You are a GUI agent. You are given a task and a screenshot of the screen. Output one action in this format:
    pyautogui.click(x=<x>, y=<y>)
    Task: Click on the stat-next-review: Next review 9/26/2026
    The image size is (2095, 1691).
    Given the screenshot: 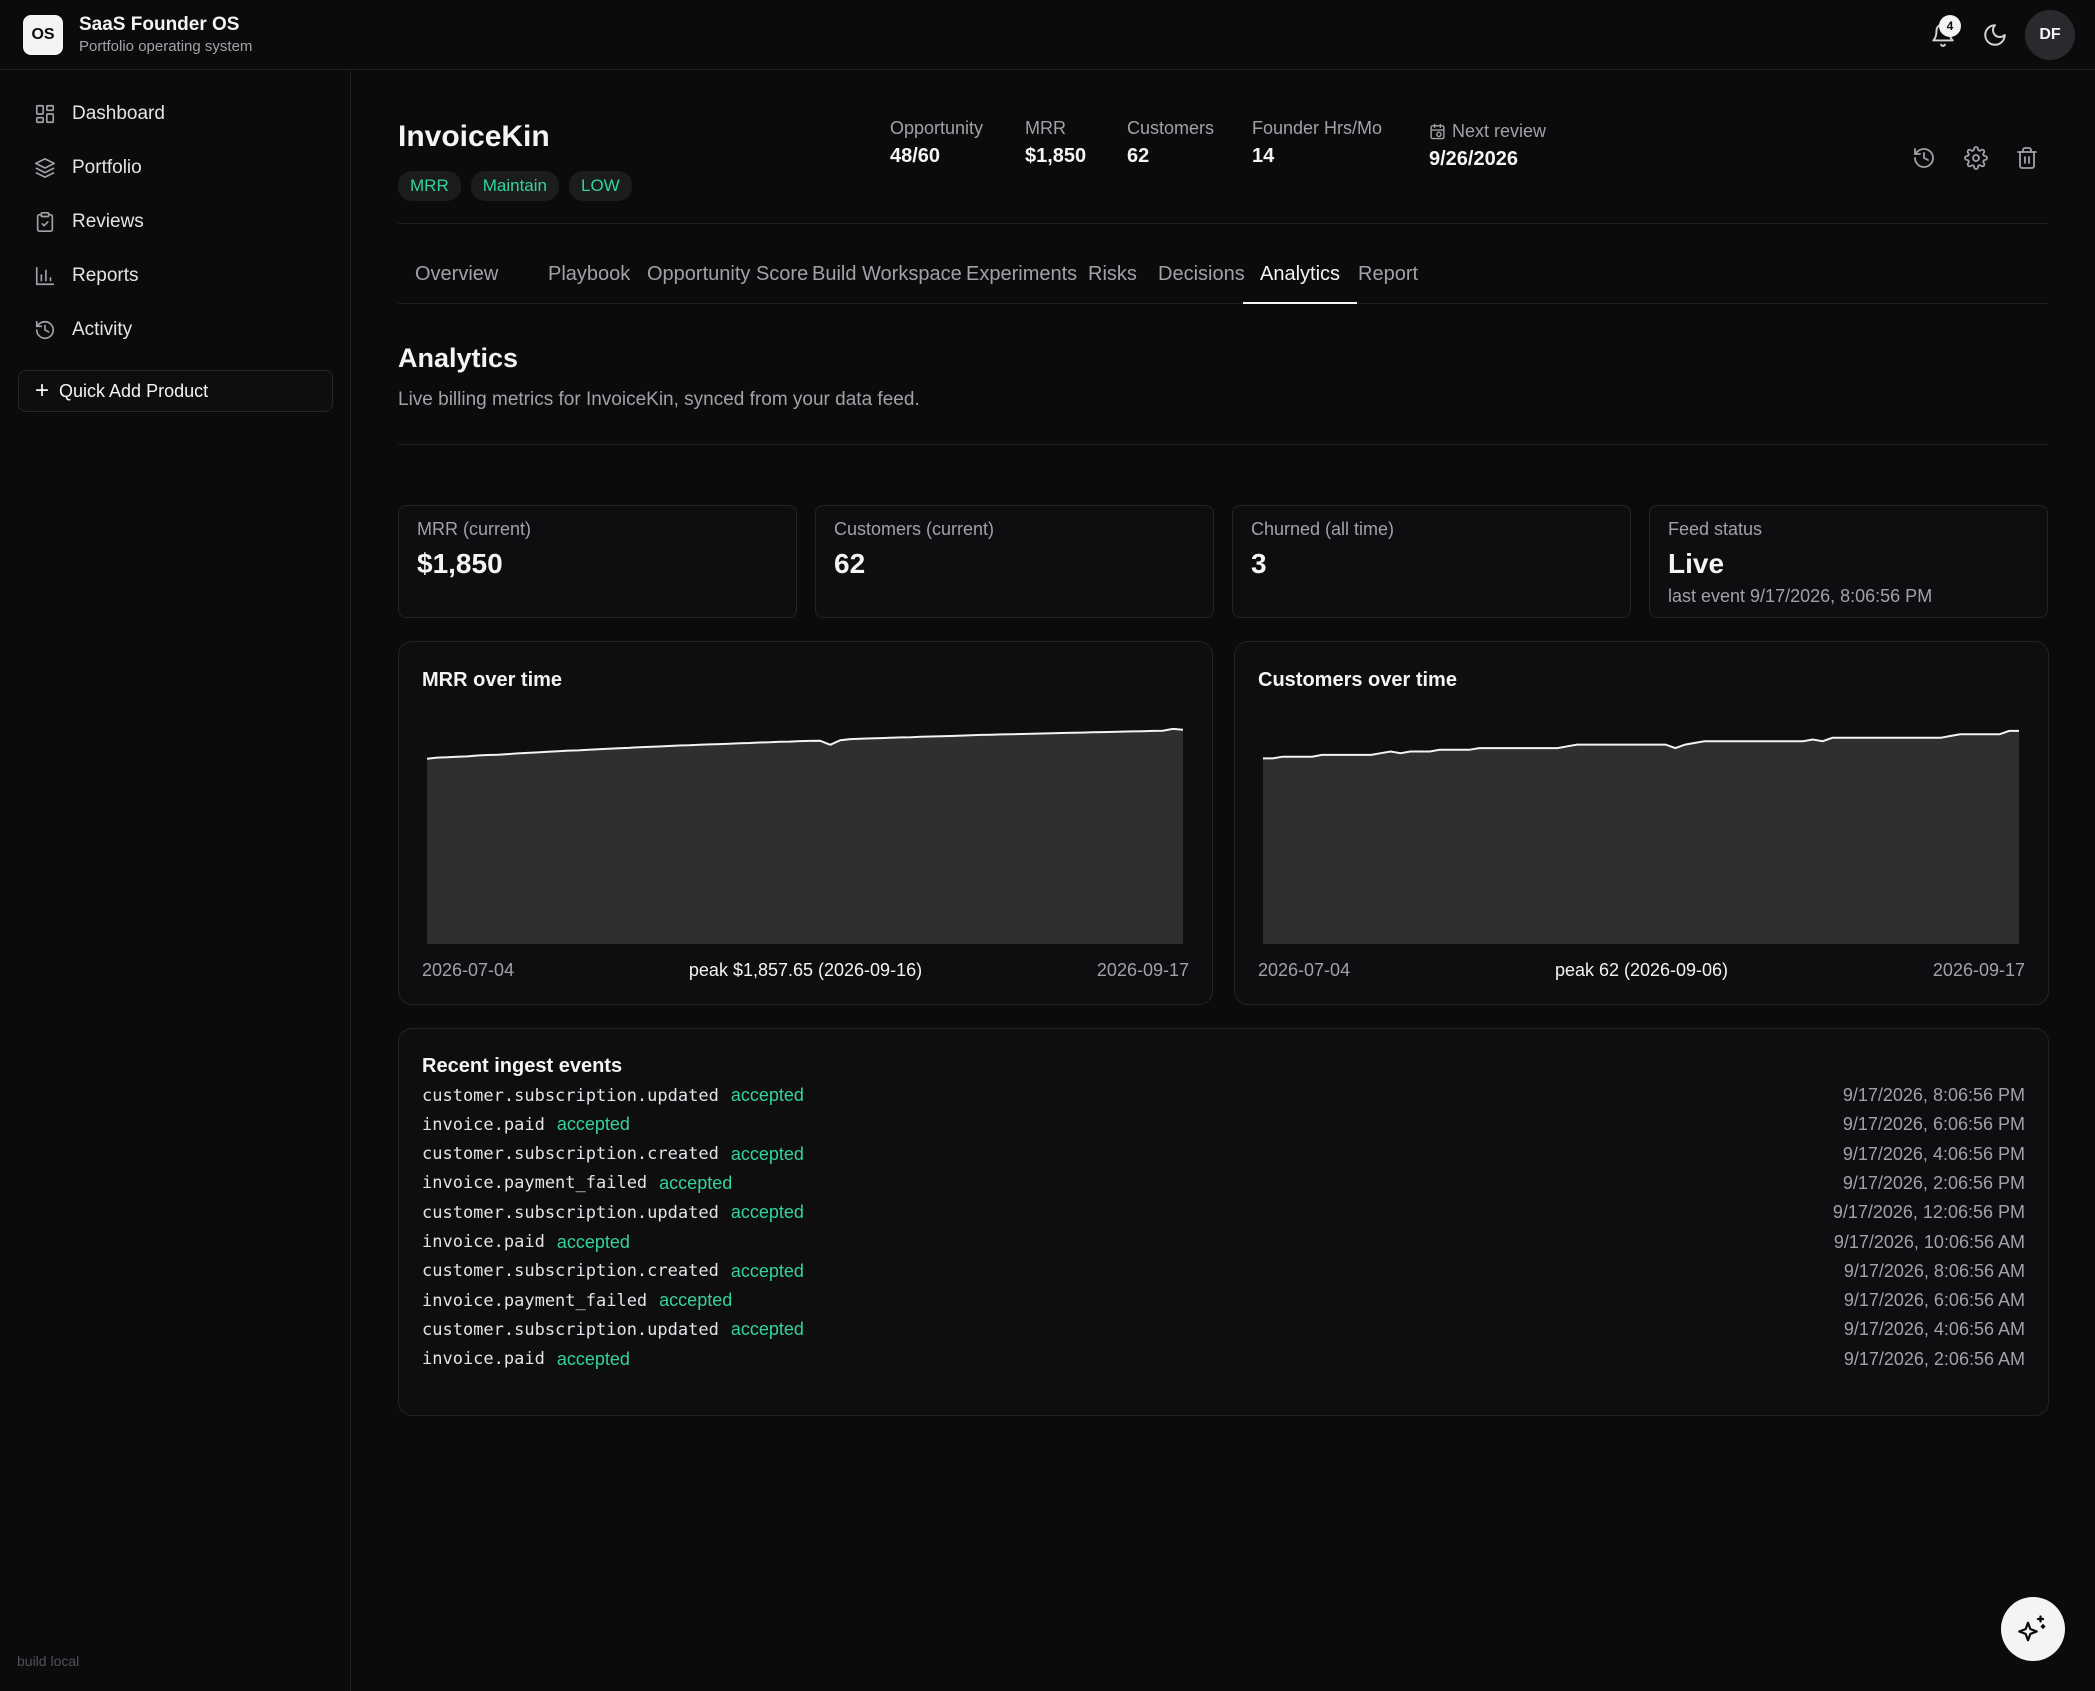 What is the action you would take?
    pyautogui.click(x=1487, y=146)
    